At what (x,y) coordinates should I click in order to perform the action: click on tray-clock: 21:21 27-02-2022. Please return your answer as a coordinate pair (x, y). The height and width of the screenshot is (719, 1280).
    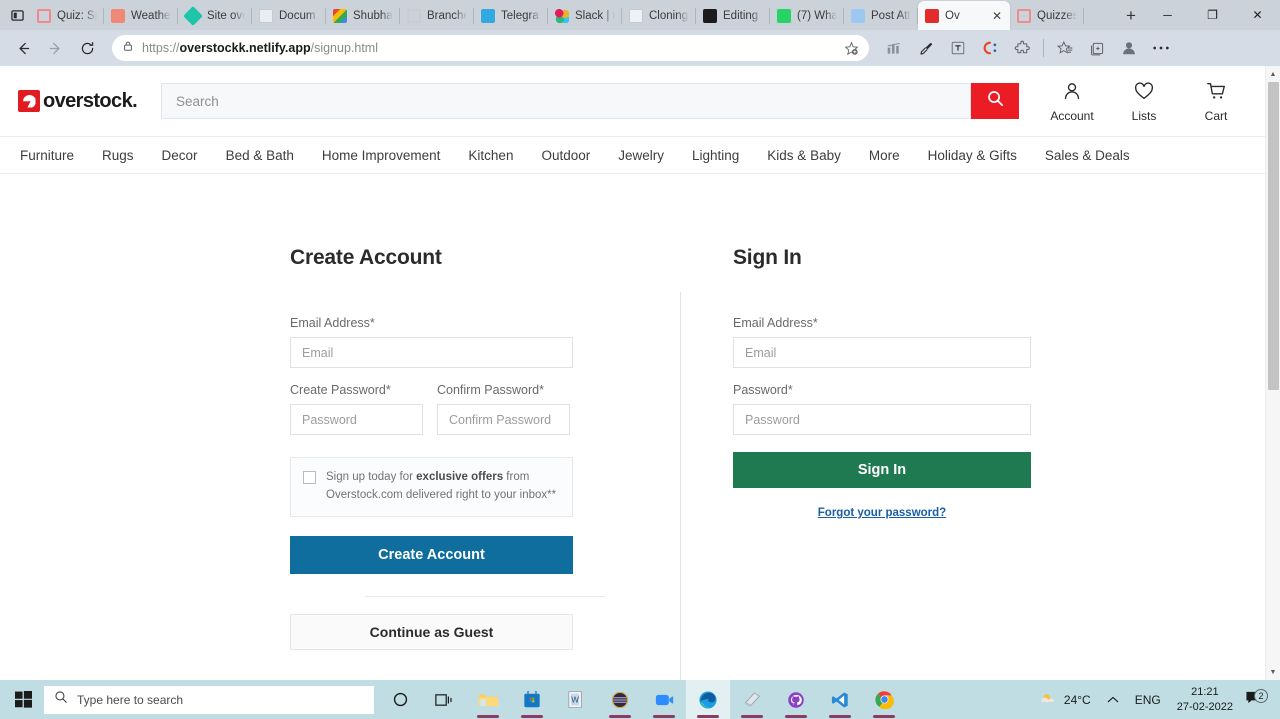
    Looking at the image, I should click on (1205, 700).